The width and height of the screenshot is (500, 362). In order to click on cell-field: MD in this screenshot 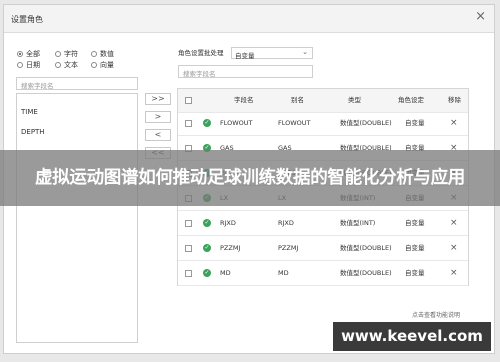, I will do `click(225, 273)`.